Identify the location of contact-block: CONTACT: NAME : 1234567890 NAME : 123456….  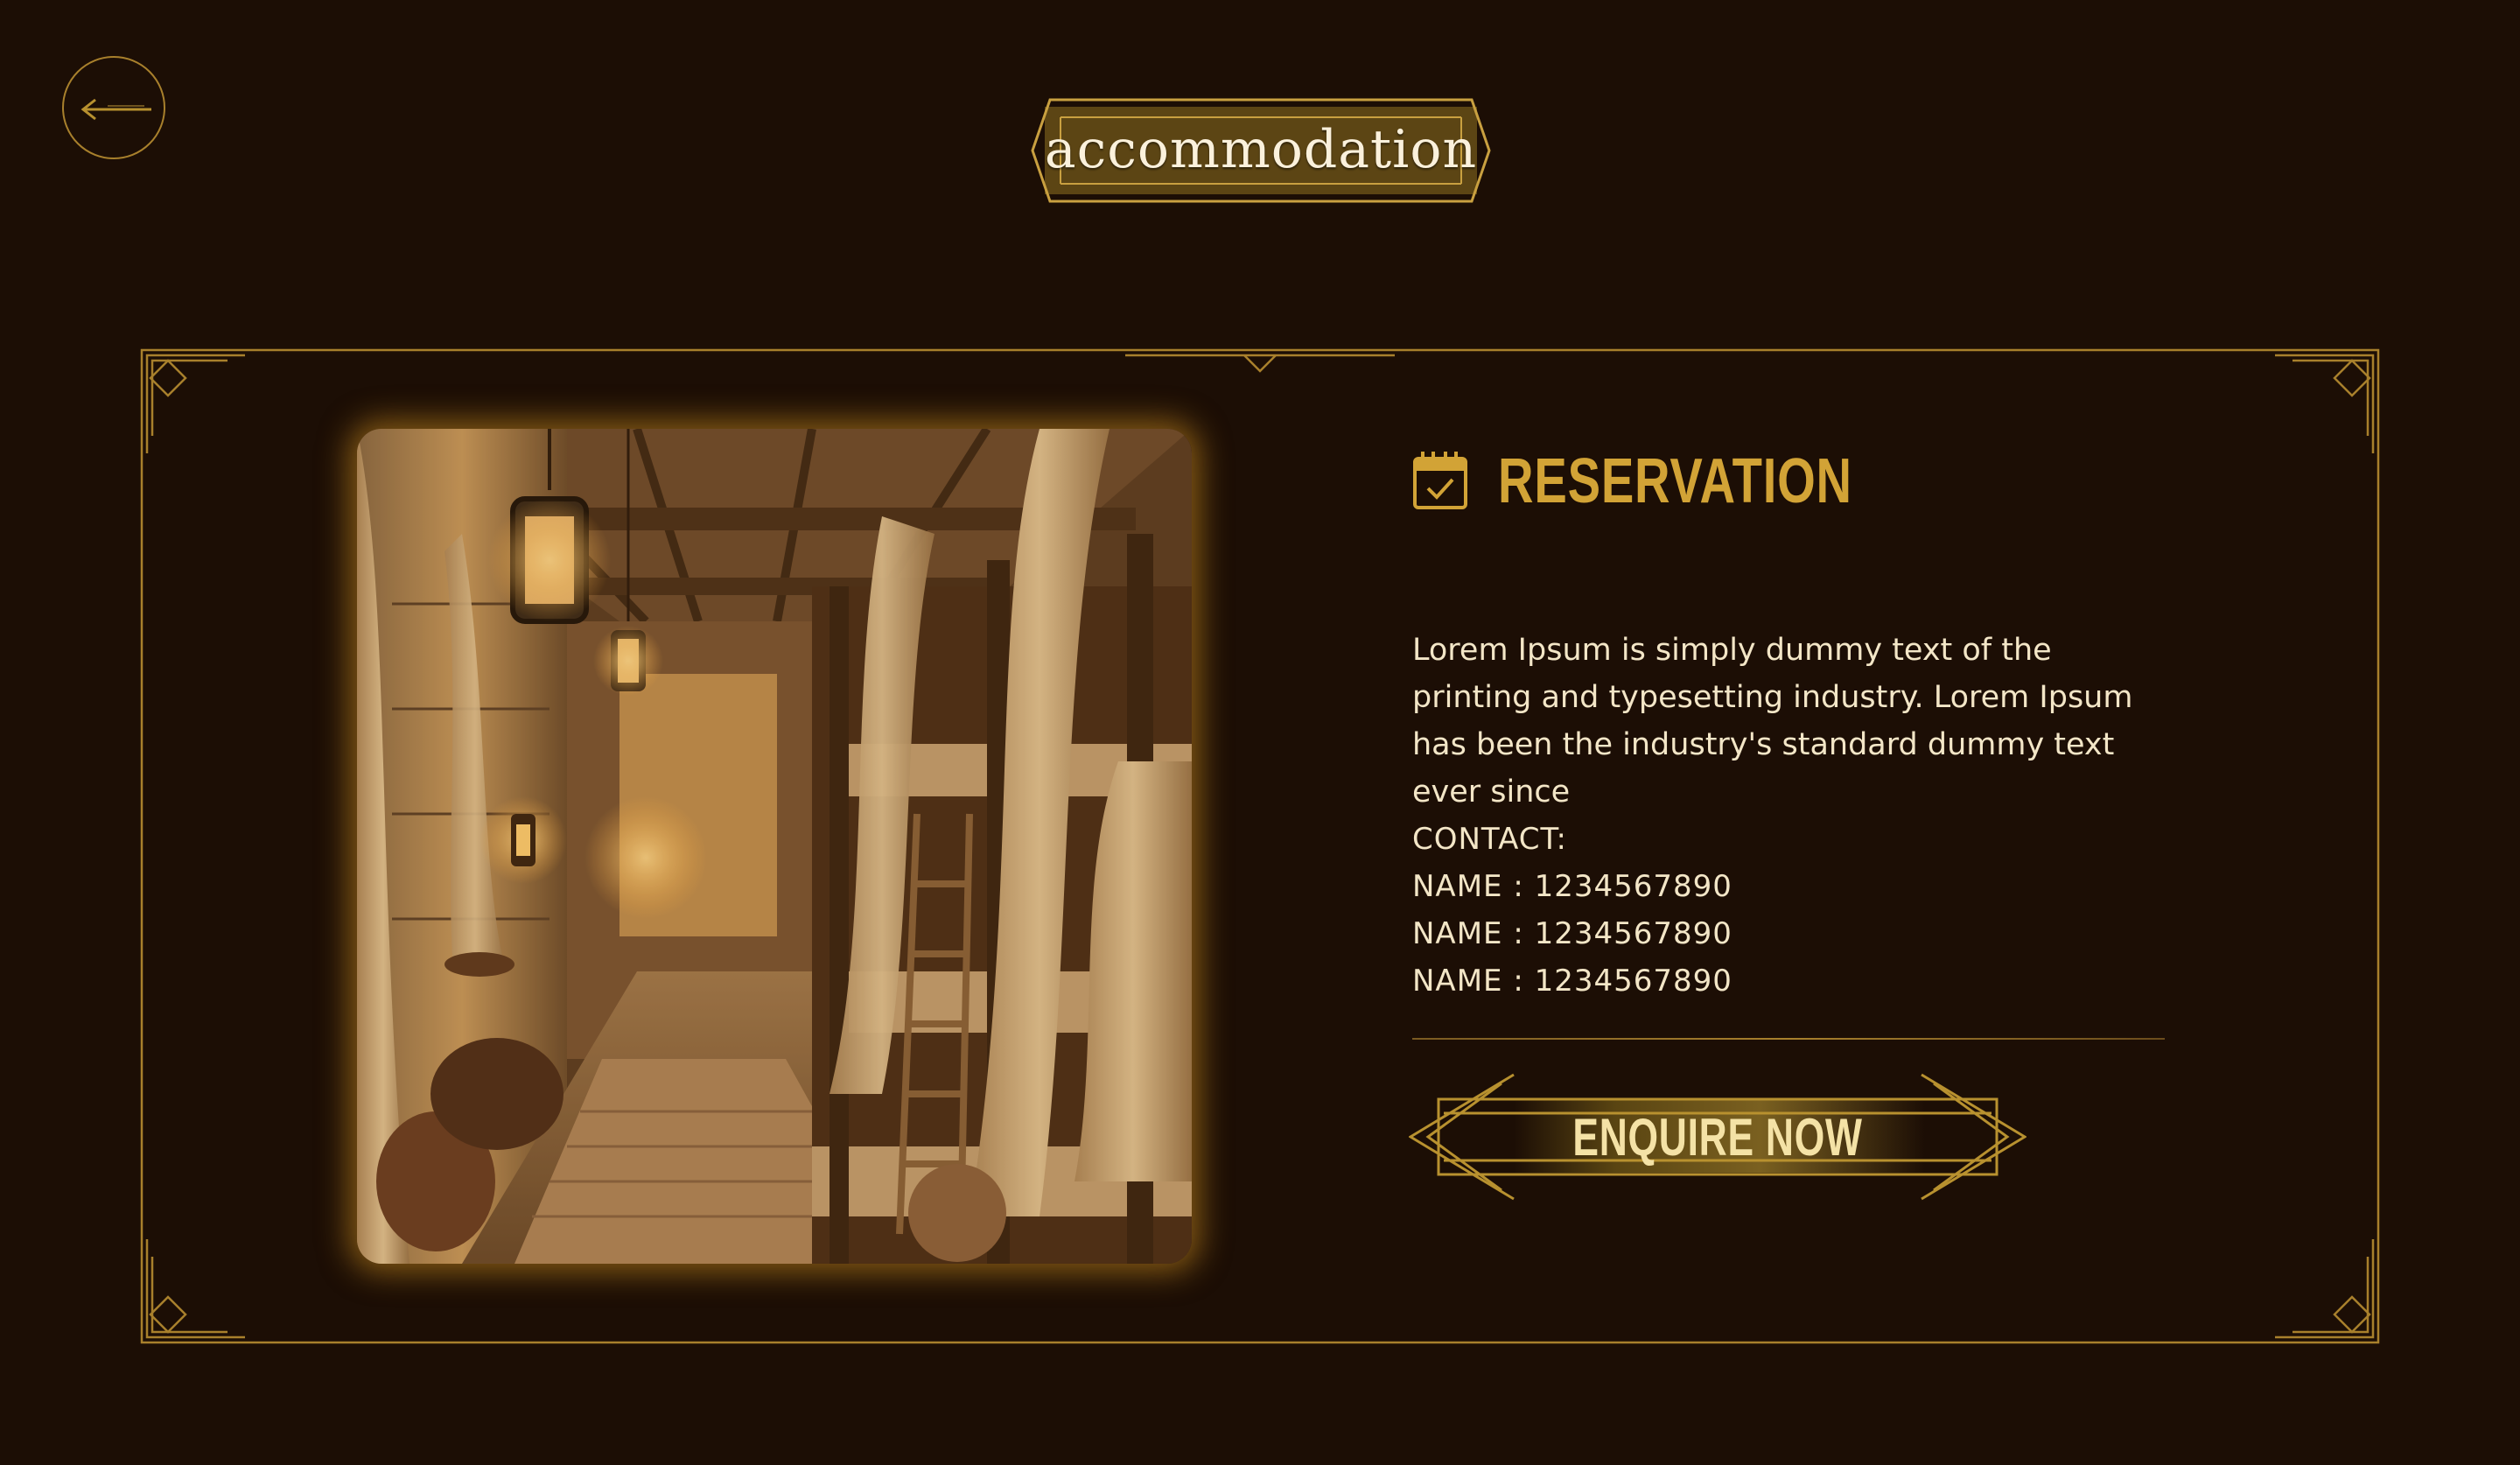
(1572, 910).